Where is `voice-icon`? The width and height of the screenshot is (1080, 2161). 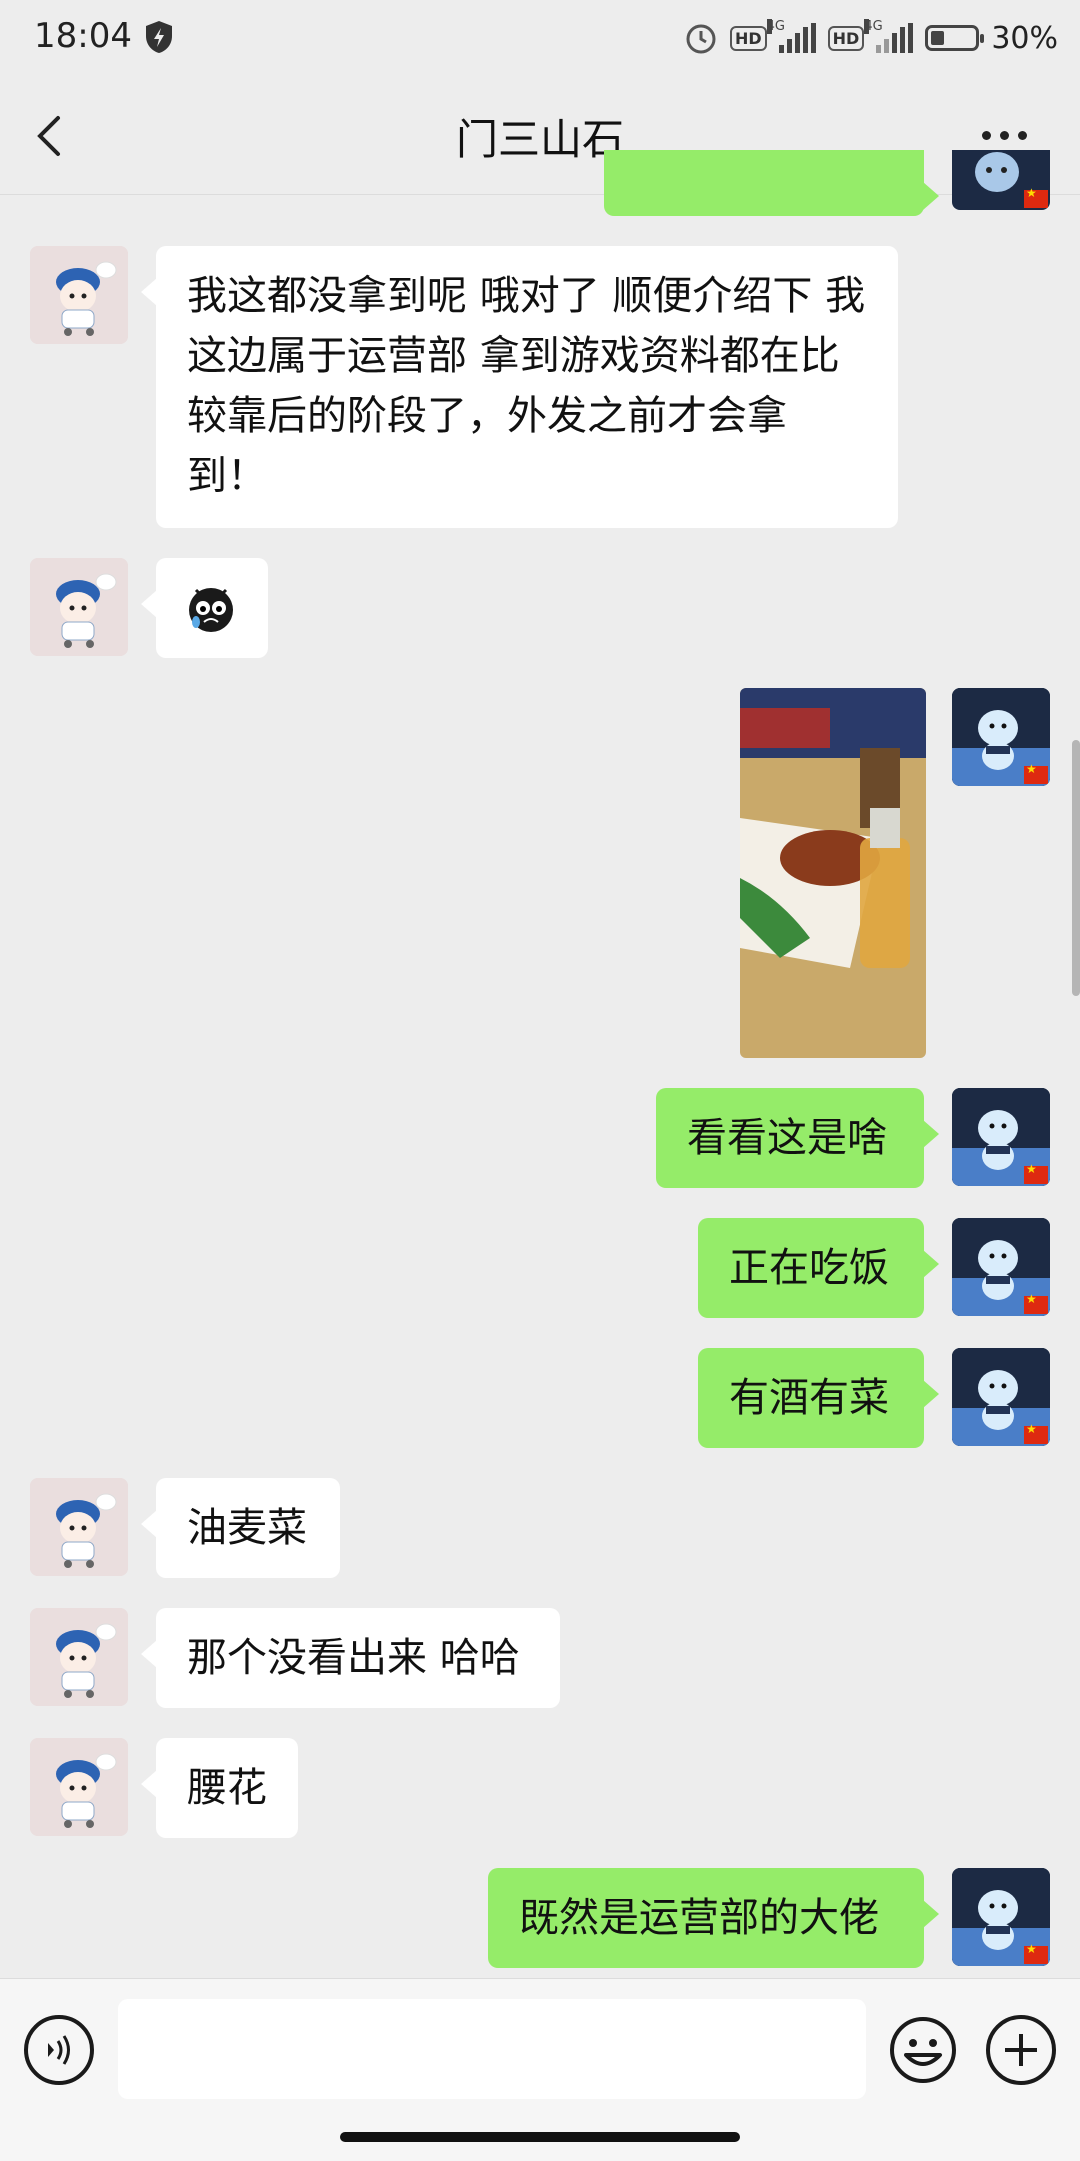
voice-icon is located at coordinates (59, 2050).